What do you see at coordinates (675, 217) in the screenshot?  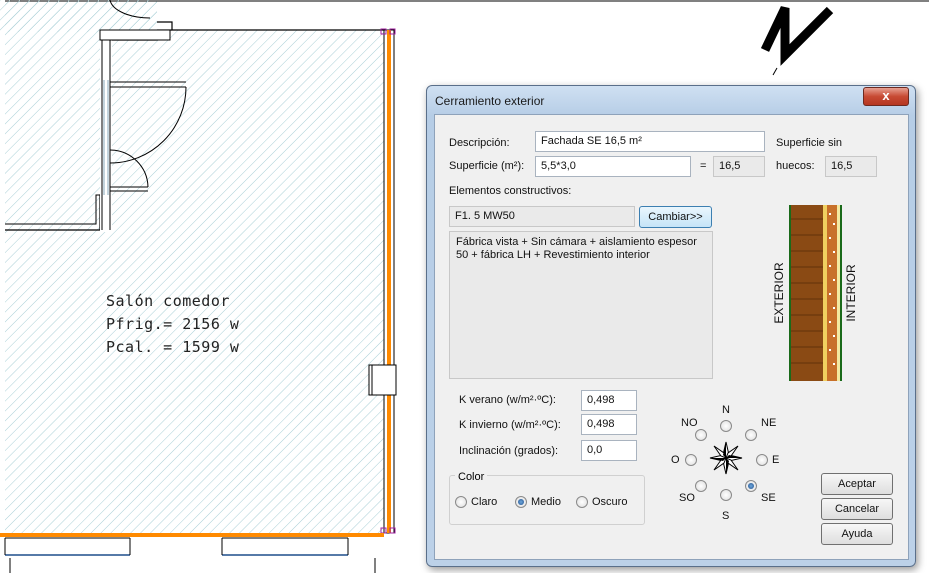 I see `cambiar-button: Cambiar>>` at bounding box center [675, 217].